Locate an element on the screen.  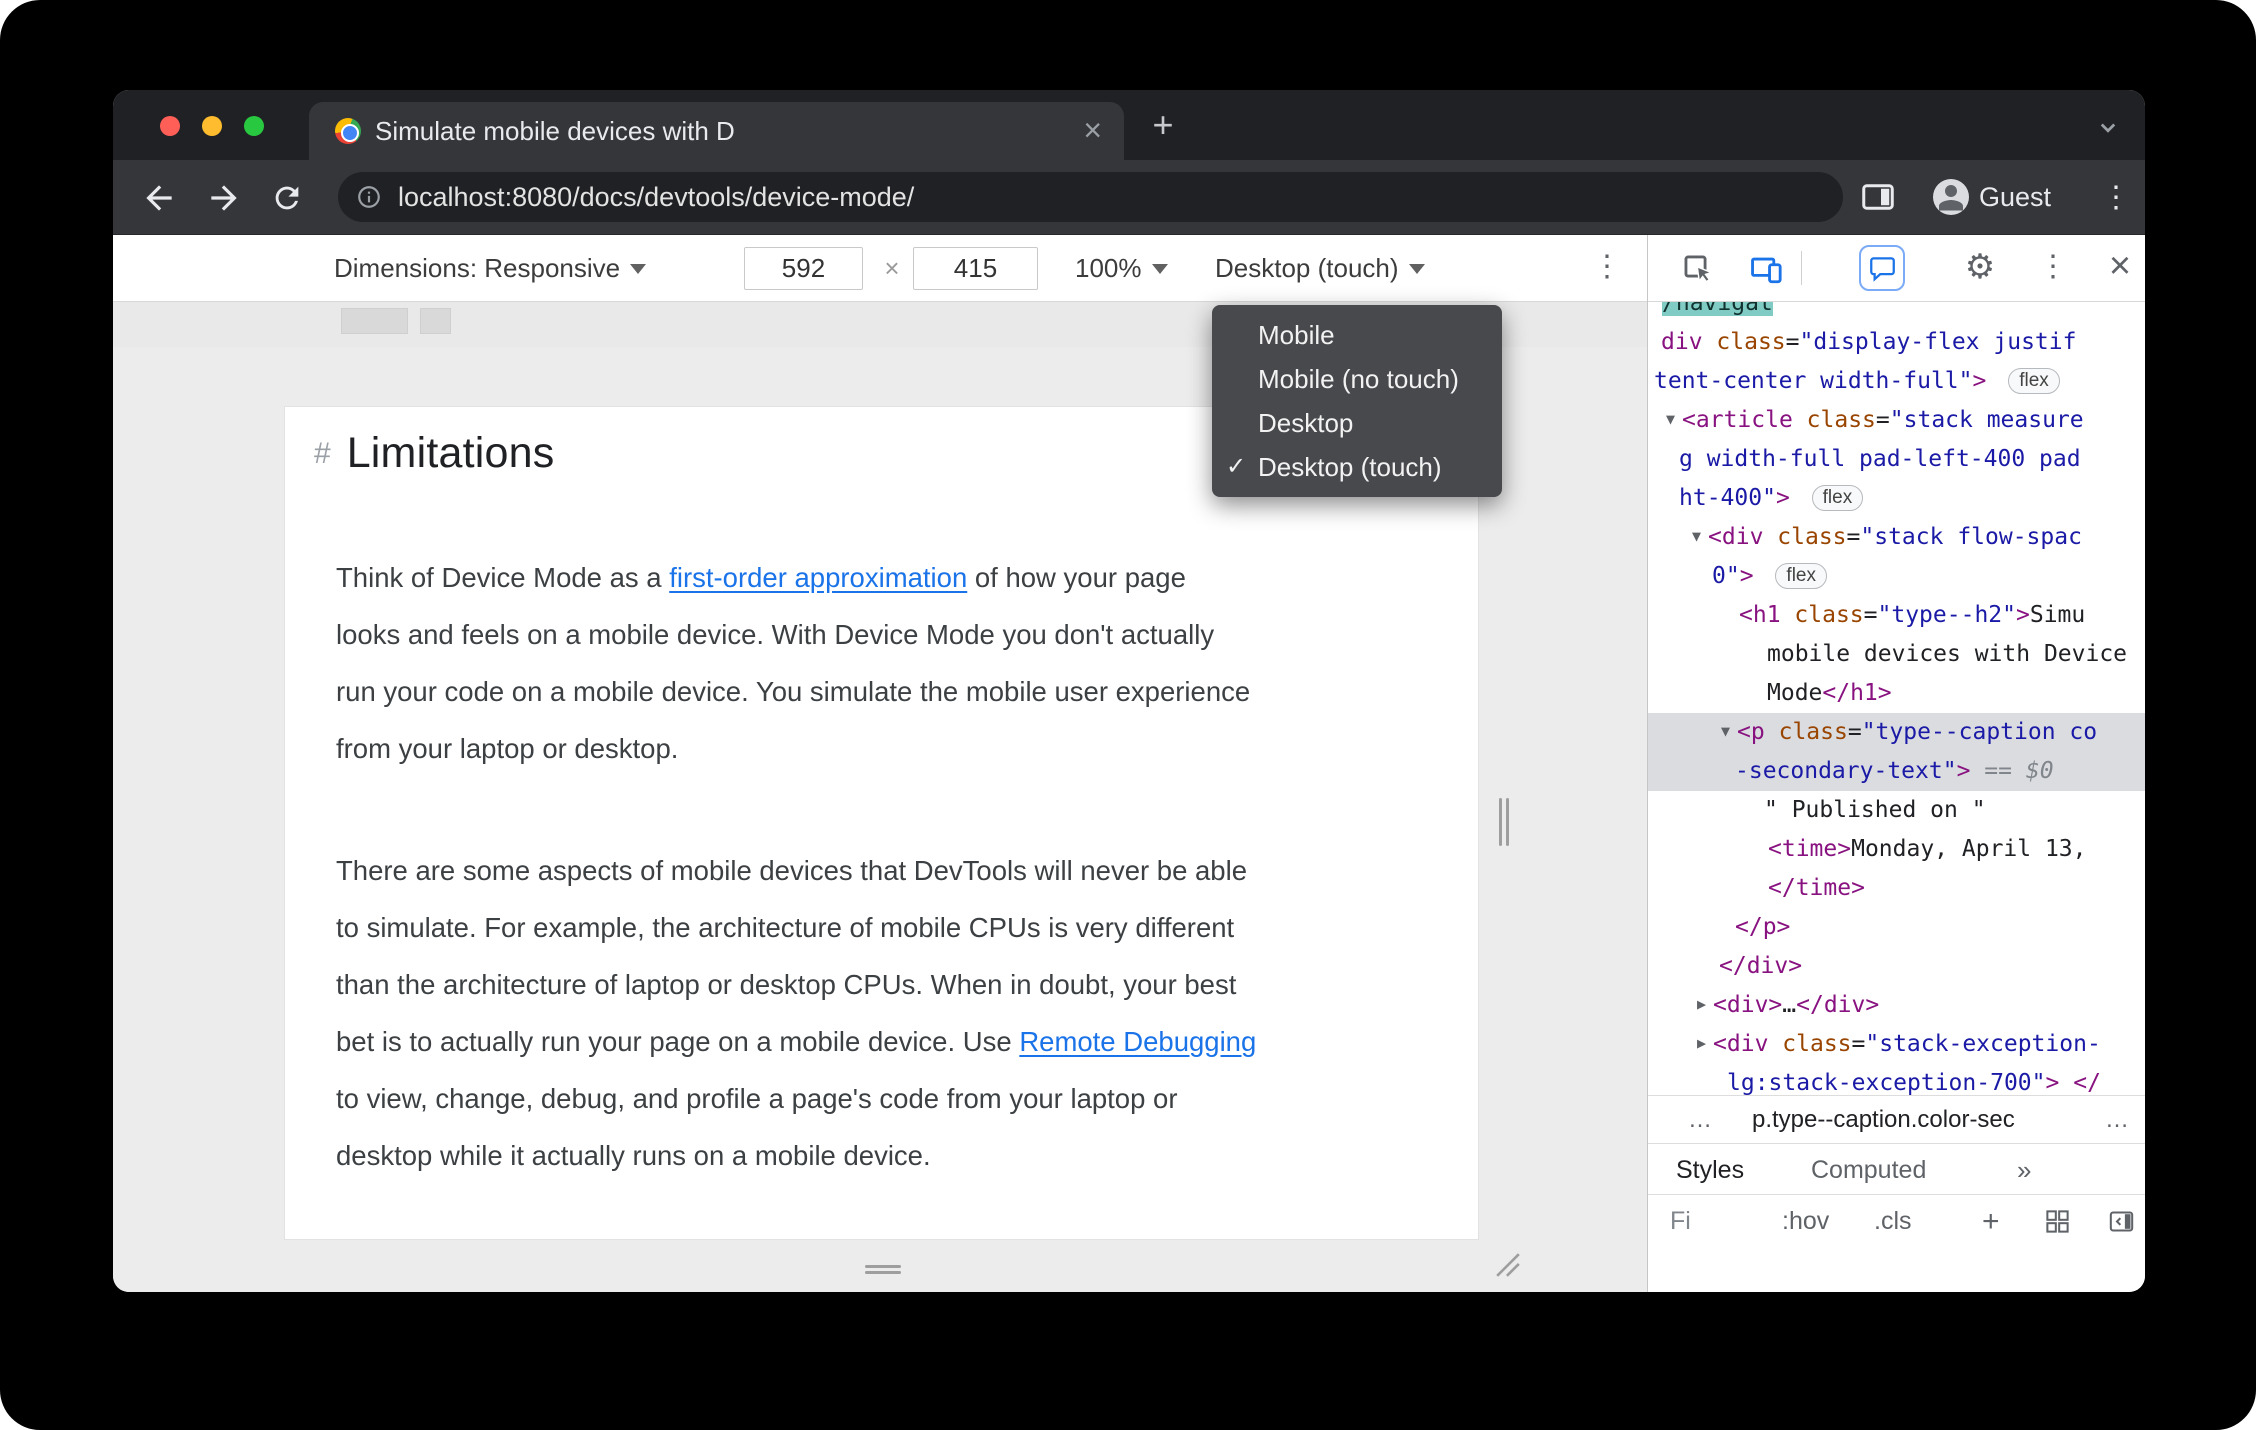
devtools-menu-icon: ⋮ is located at coordinates (2053, 268).